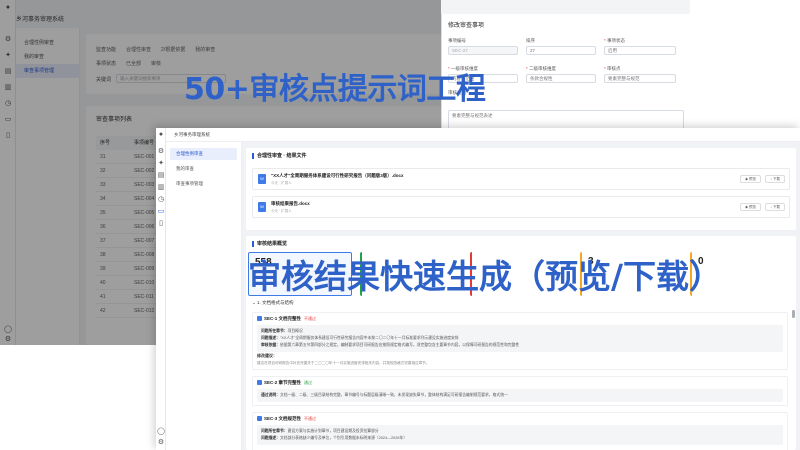  I want to click on code-label: 事项编号, so click(457, 40).